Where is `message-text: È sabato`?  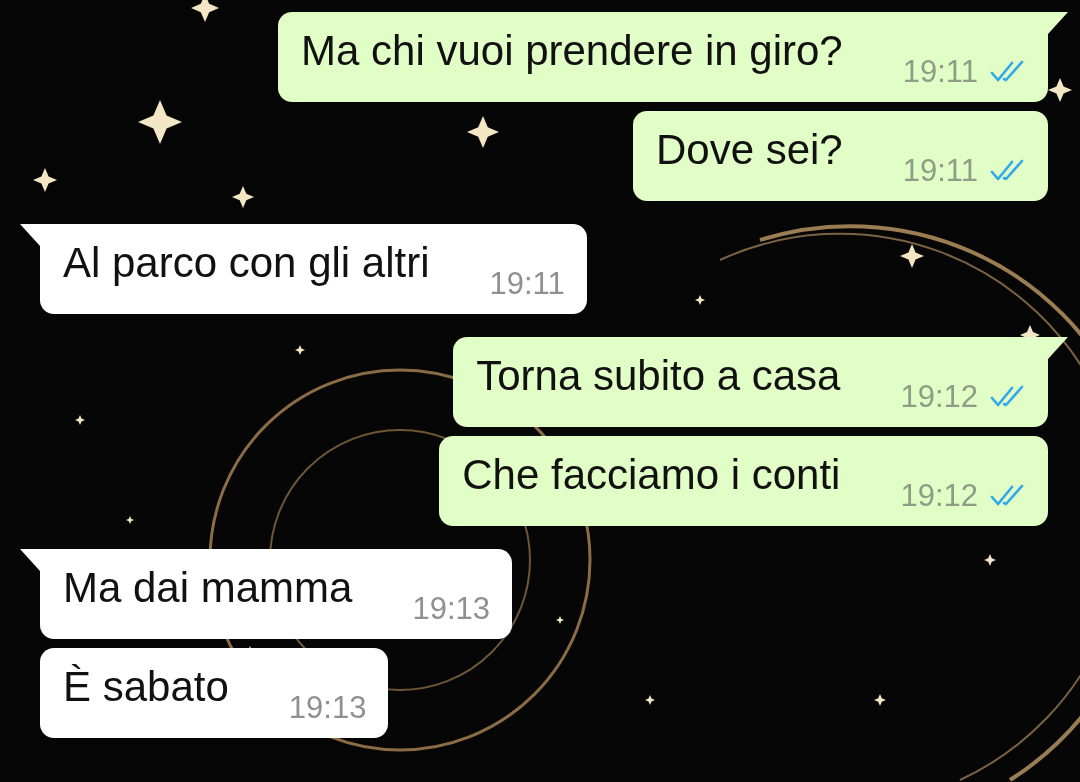
message-text: È sabato is located at coordinates (146, 687).